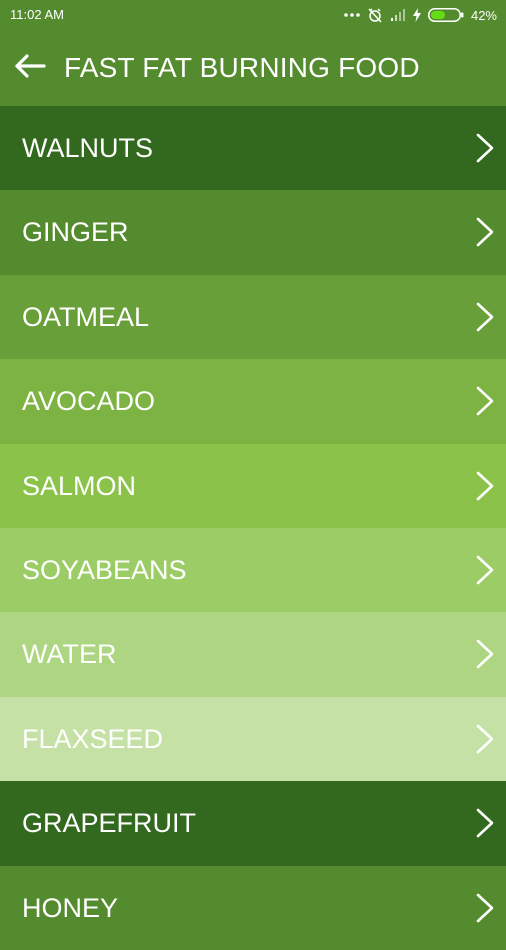  Describe the element at coordinates (253, 232) in the screenshot. I see `list-item: GINGER` at that location.